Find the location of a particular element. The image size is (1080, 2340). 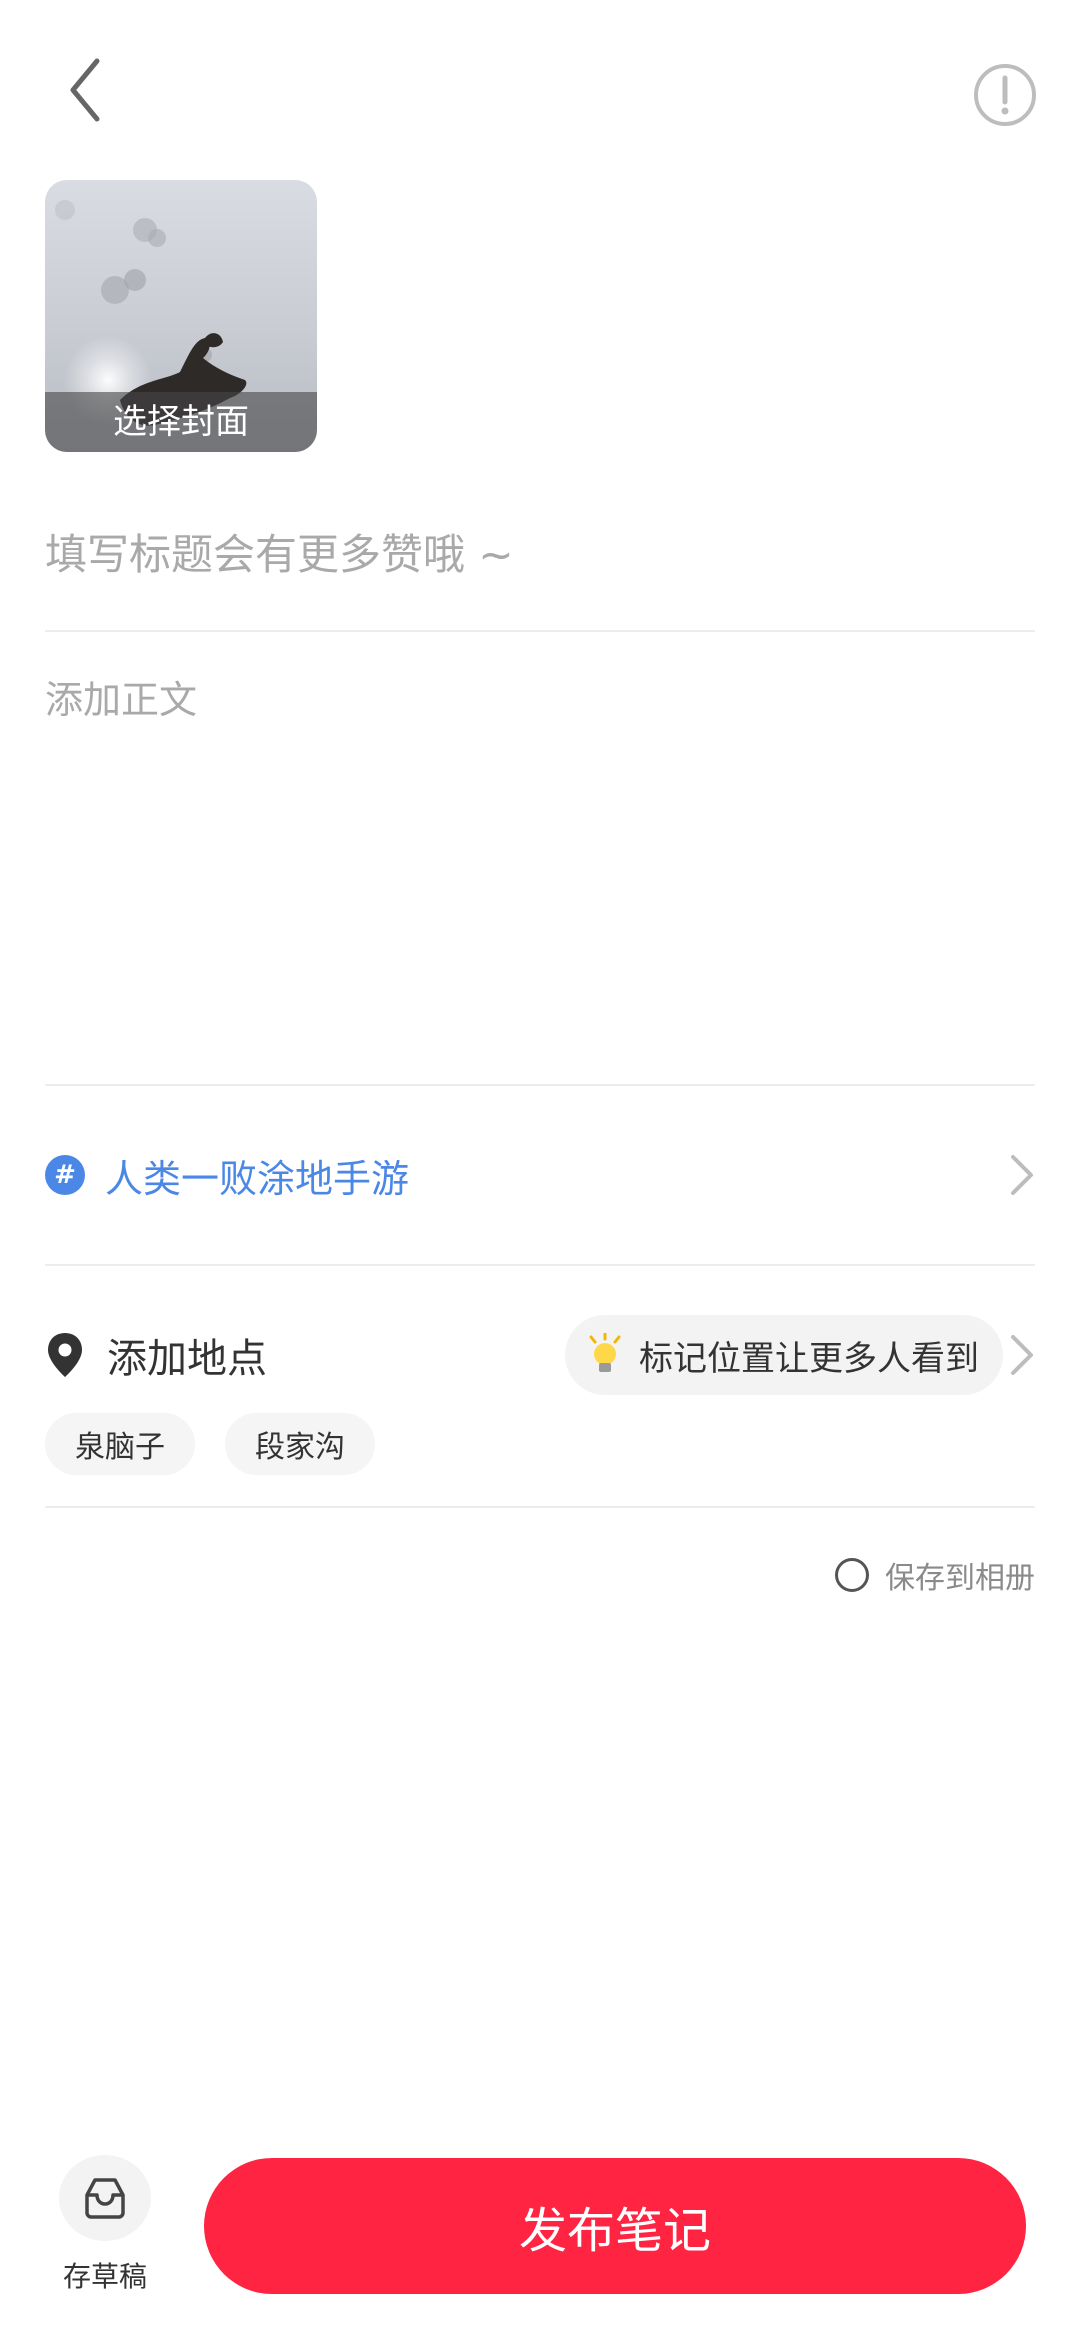

draft-icon-wrapper is located at coordinates (105, 2198).